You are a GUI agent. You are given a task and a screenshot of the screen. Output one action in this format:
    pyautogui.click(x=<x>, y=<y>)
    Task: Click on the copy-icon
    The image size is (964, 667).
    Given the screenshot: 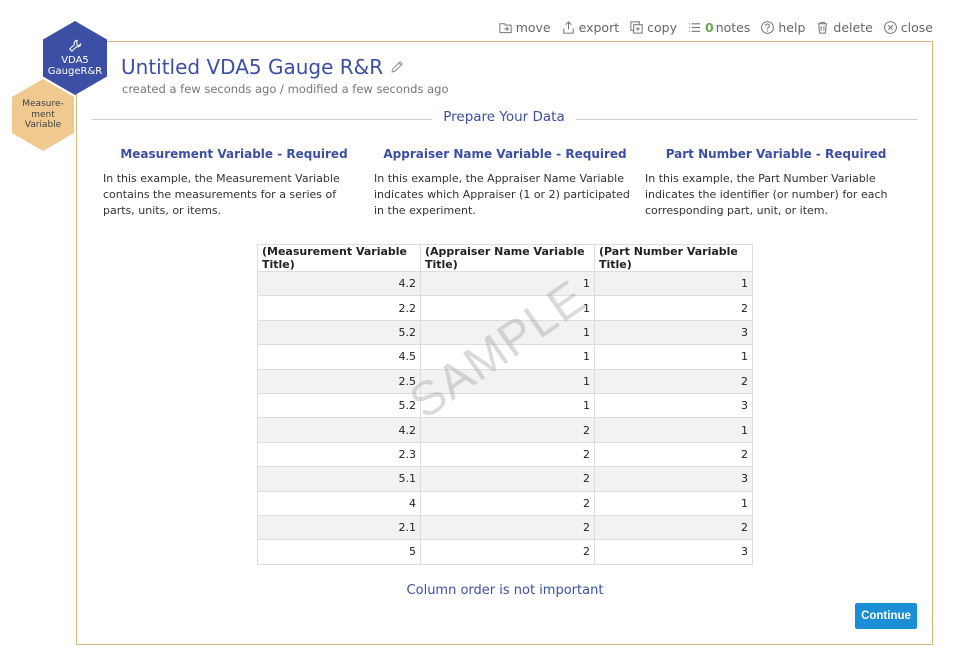 What is the action you would take?
    pyautogui.click(x=636, y=27)
    